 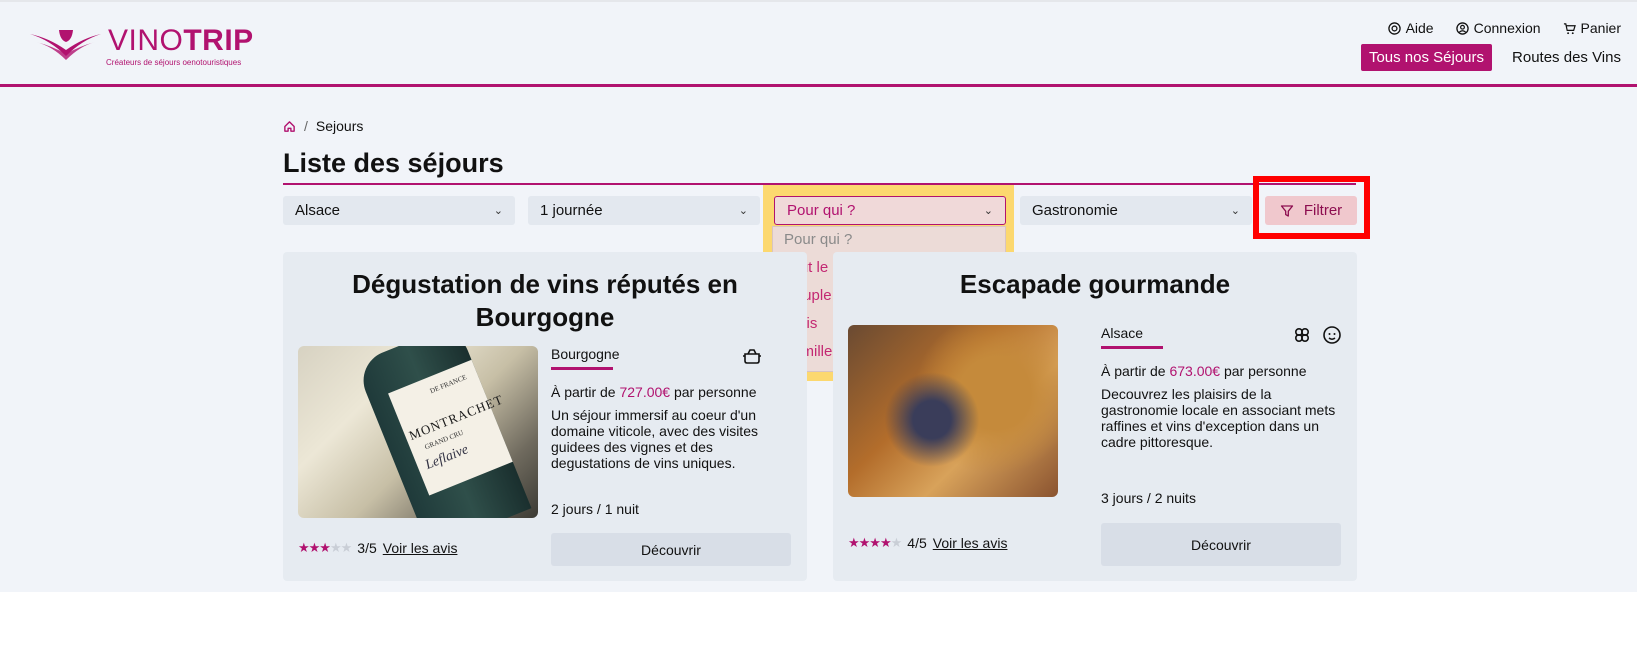 I want to click on audience-select: Pour qui ? ⌄, so click(x=890, y=210).